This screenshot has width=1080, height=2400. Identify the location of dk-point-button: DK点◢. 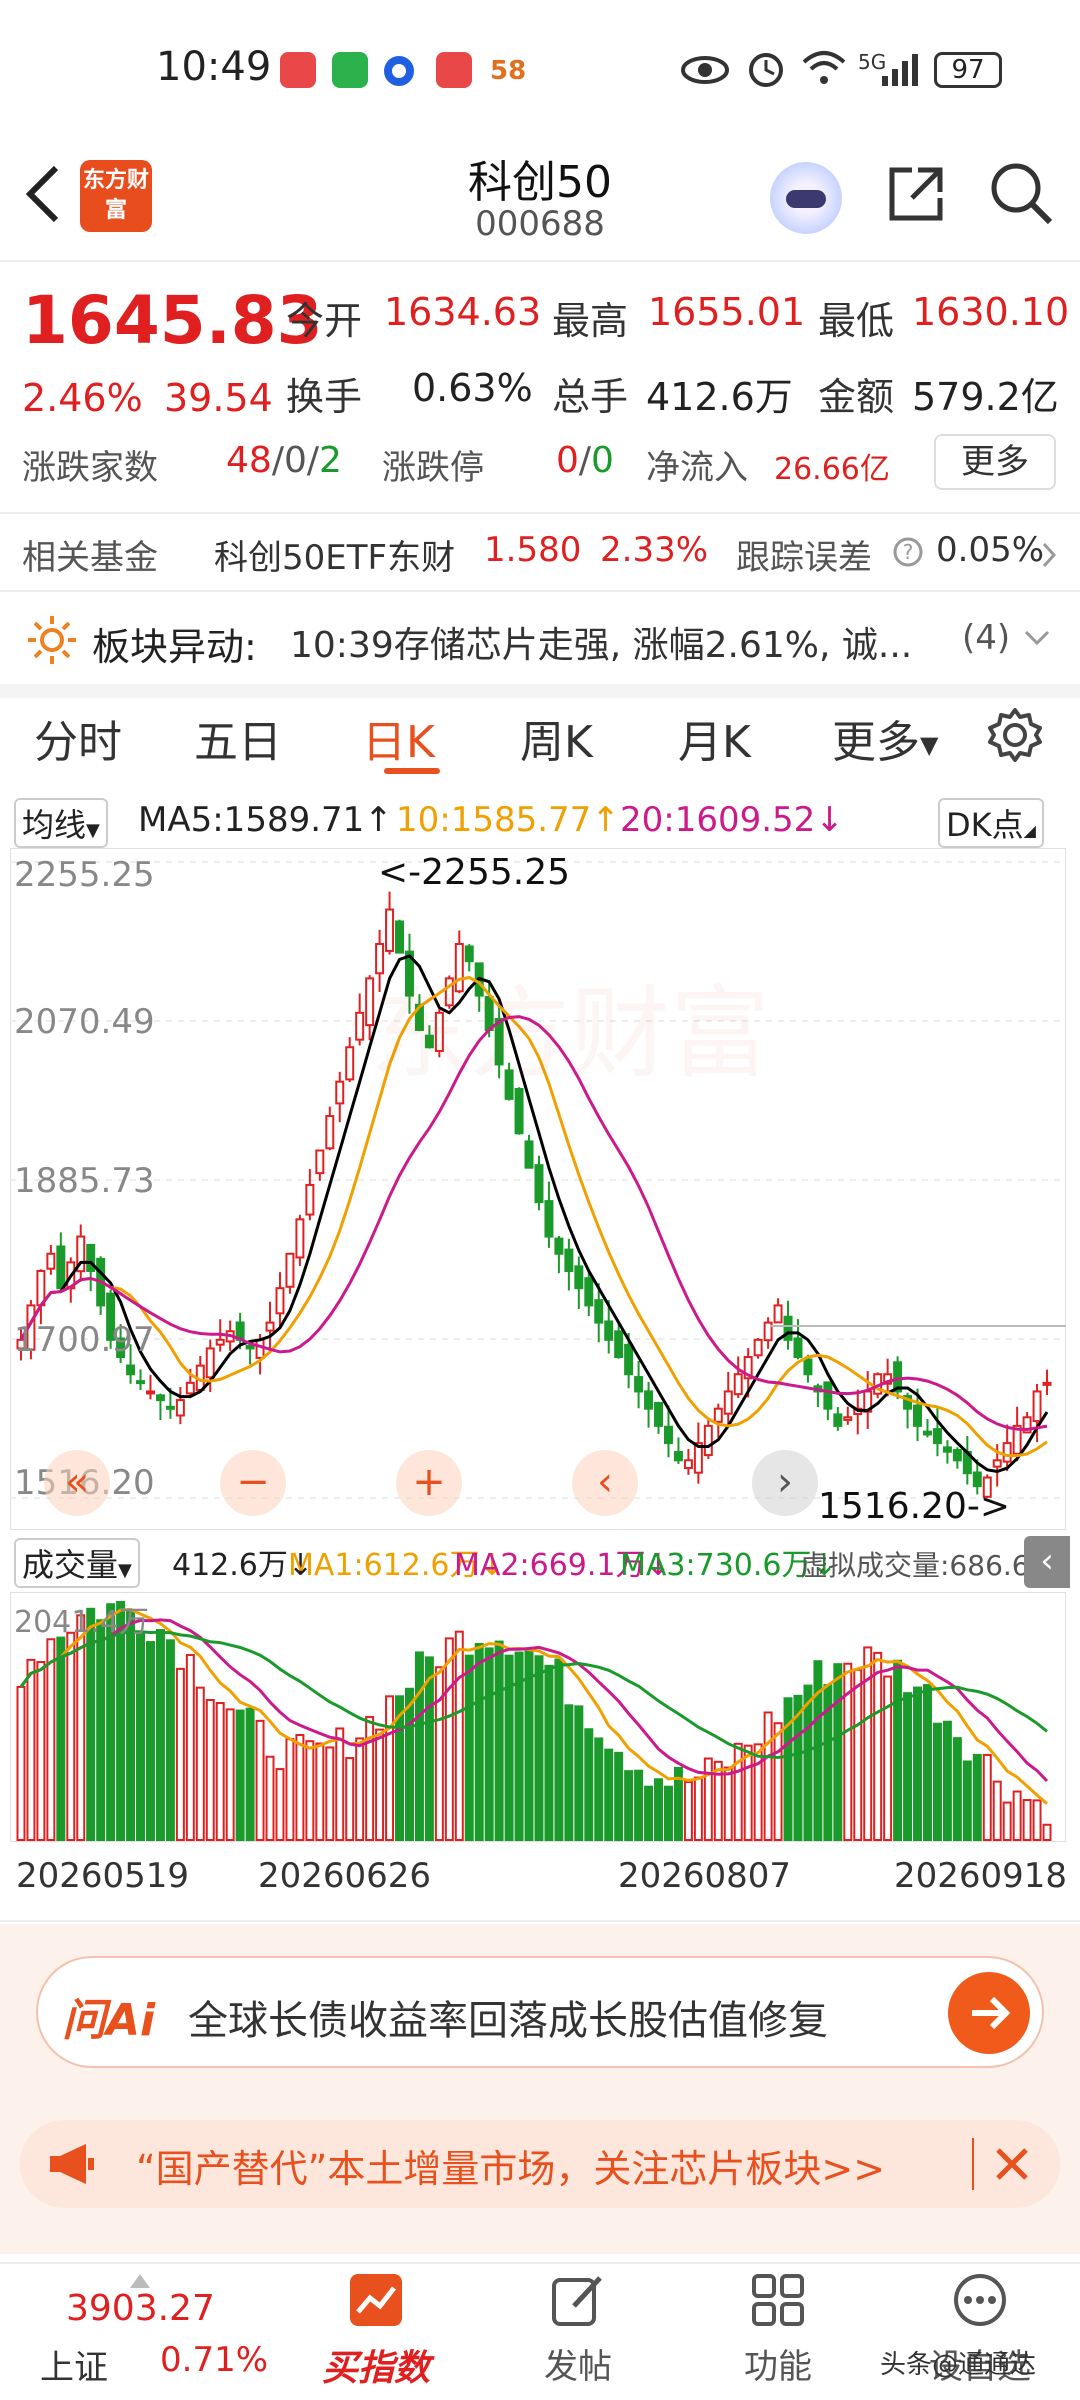
(991, 823).